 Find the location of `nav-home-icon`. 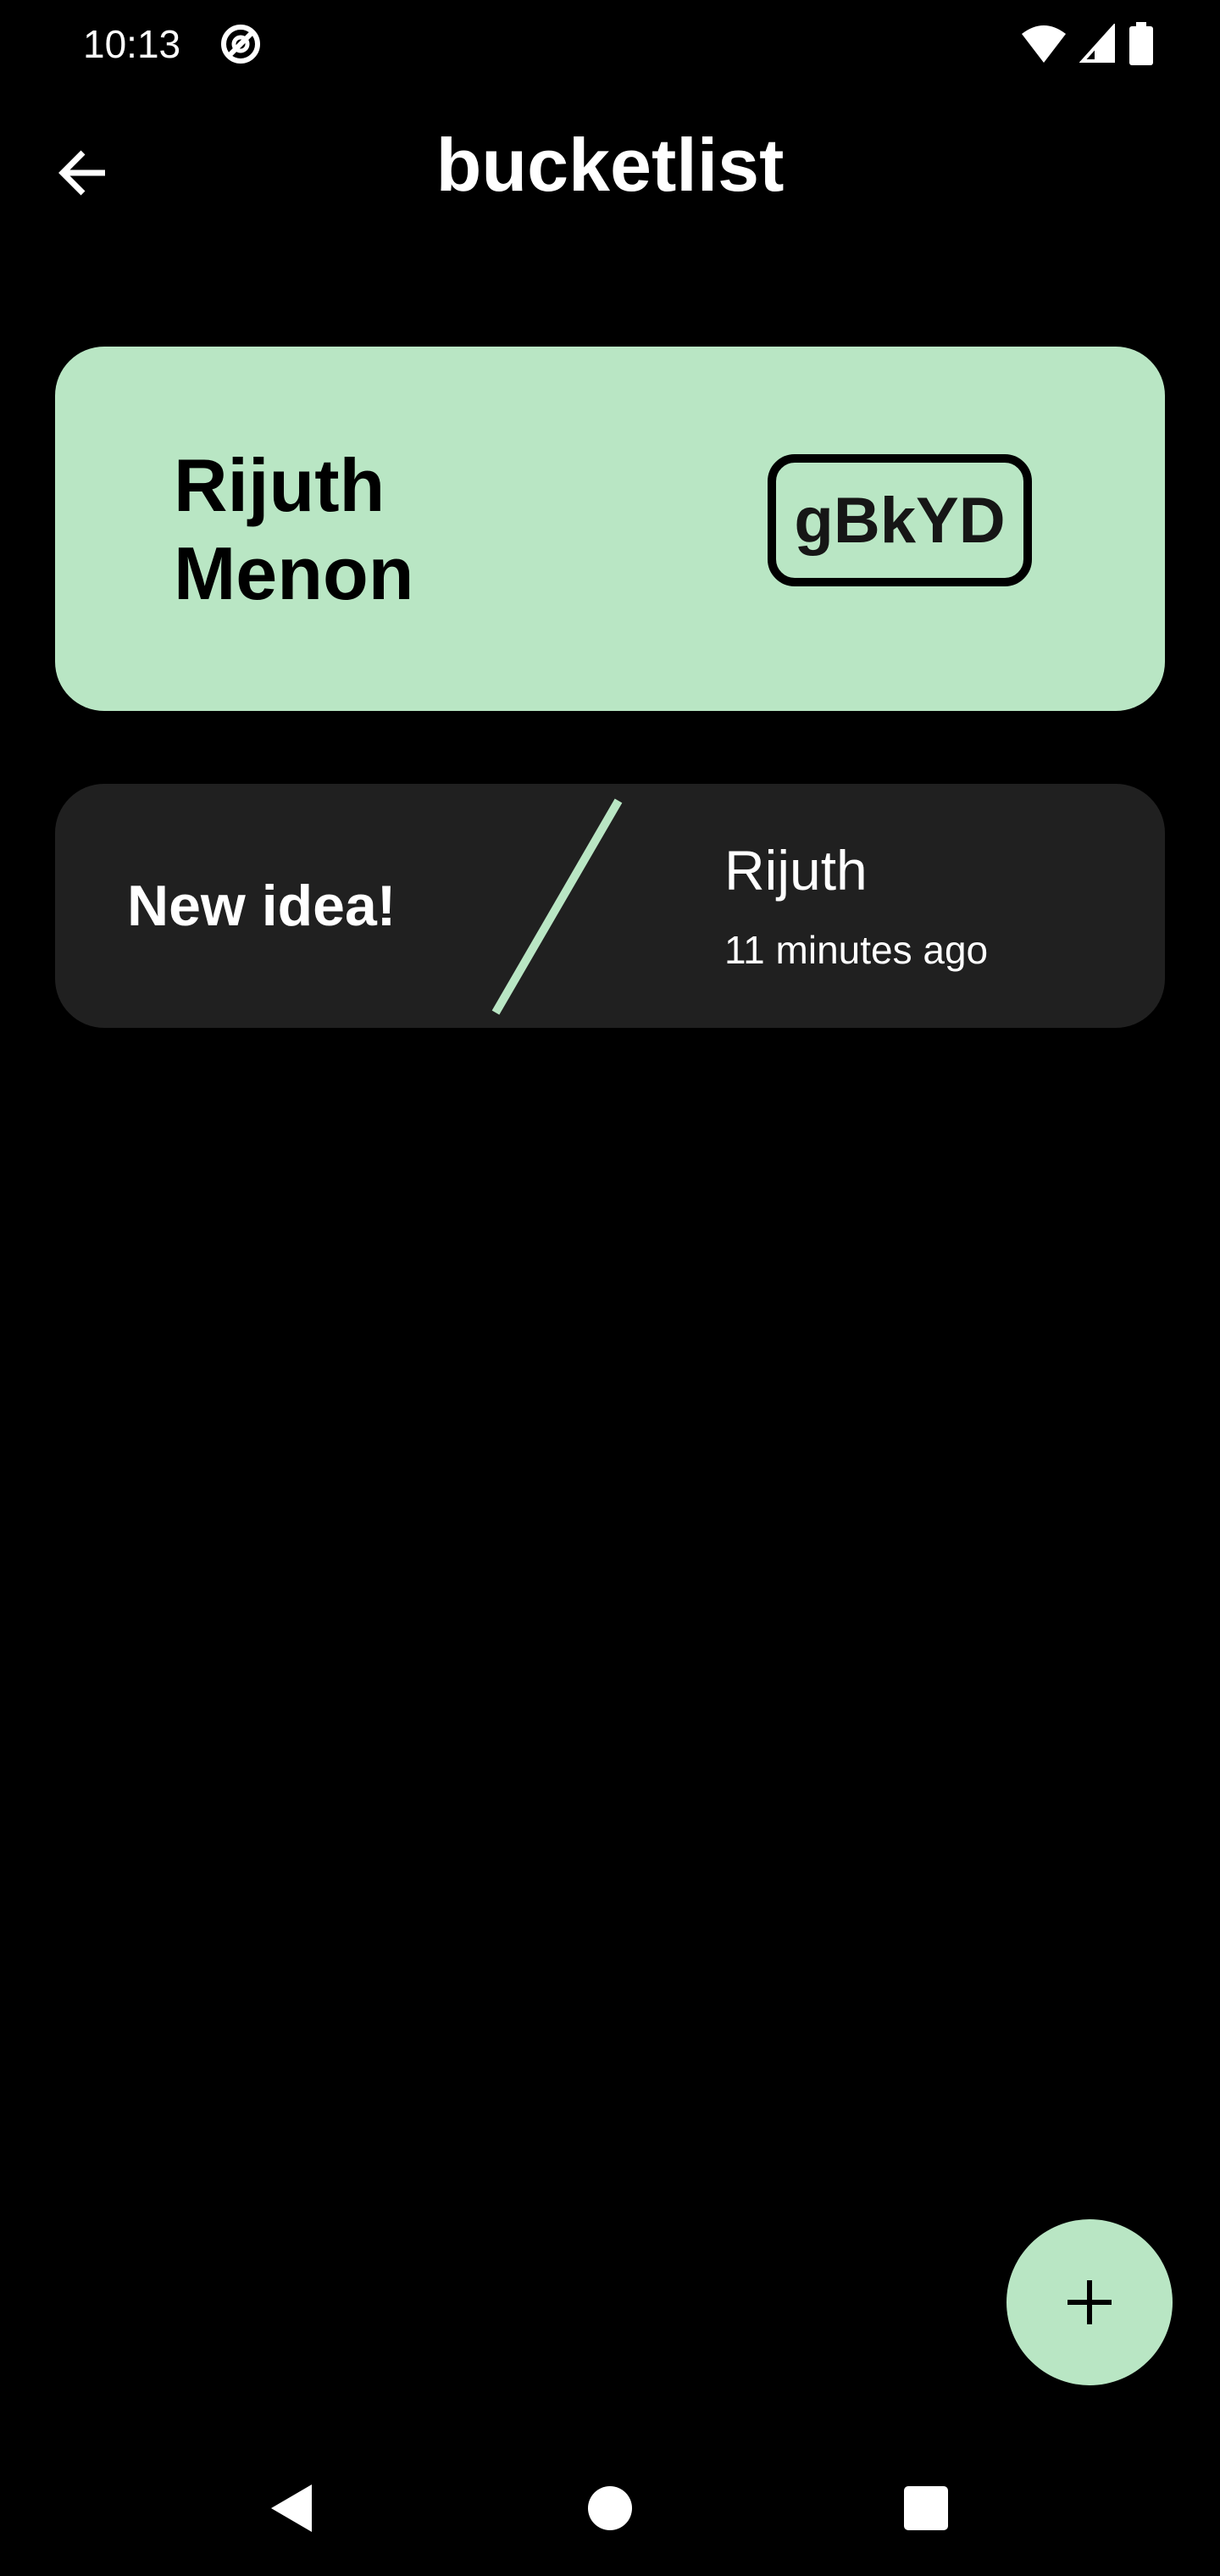

nav-home-icon is located at coordinates (610, 2508).